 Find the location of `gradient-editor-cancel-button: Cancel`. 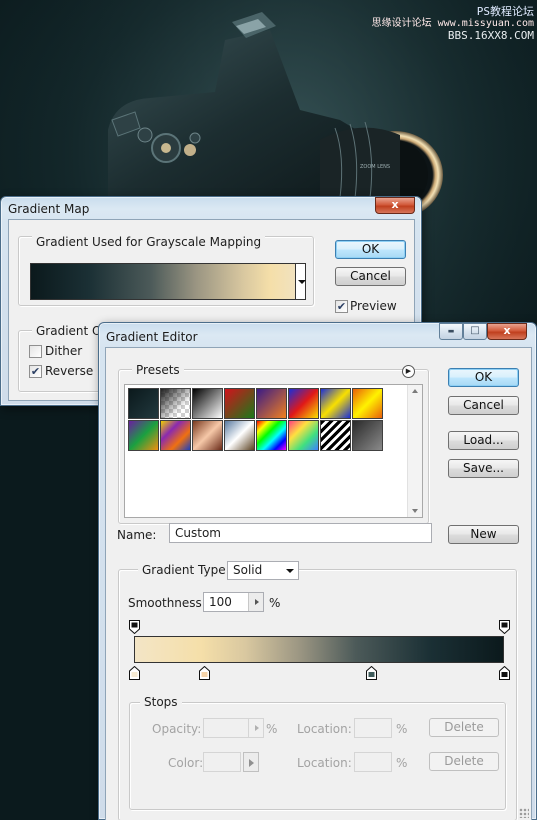

gradient-editor-cancel-button: Cancel is located at coordinates (483, 405).